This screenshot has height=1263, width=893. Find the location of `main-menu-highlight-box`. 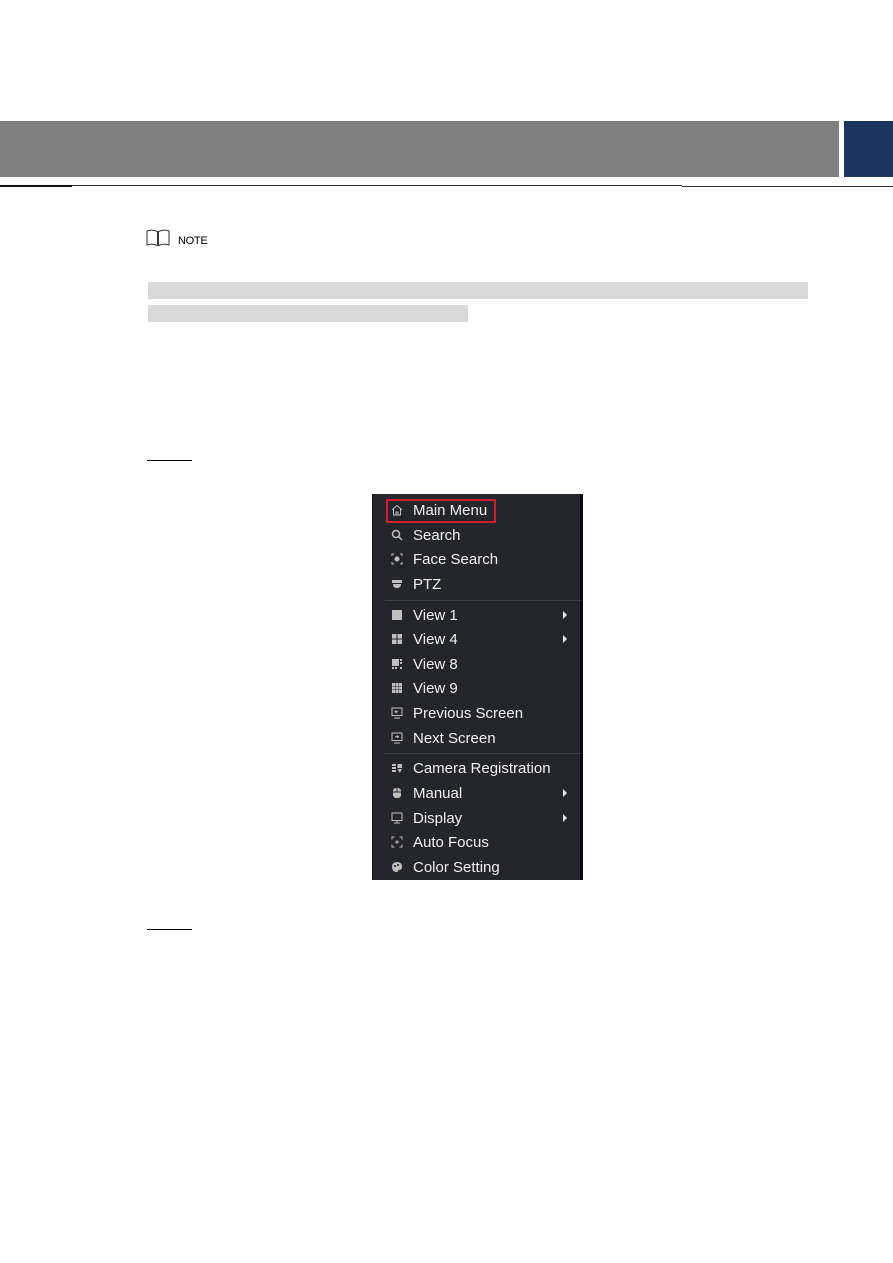

main-menu-highlight-box is located at coordinates (441, 511).